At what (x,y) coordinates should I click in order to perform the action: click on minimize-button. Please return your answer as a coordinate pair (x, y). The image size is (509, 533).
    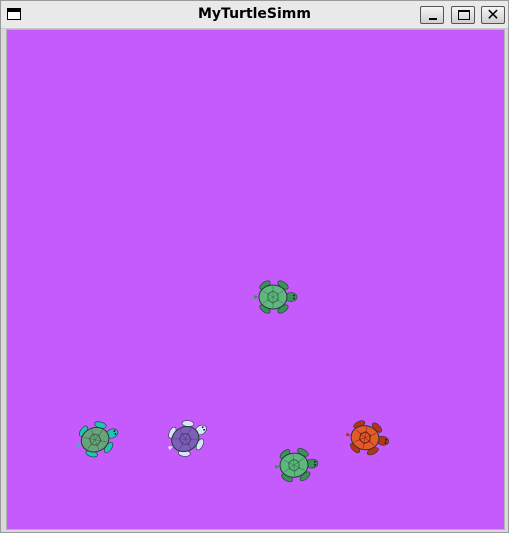
    Looking at the image, I should click on (432, 15).